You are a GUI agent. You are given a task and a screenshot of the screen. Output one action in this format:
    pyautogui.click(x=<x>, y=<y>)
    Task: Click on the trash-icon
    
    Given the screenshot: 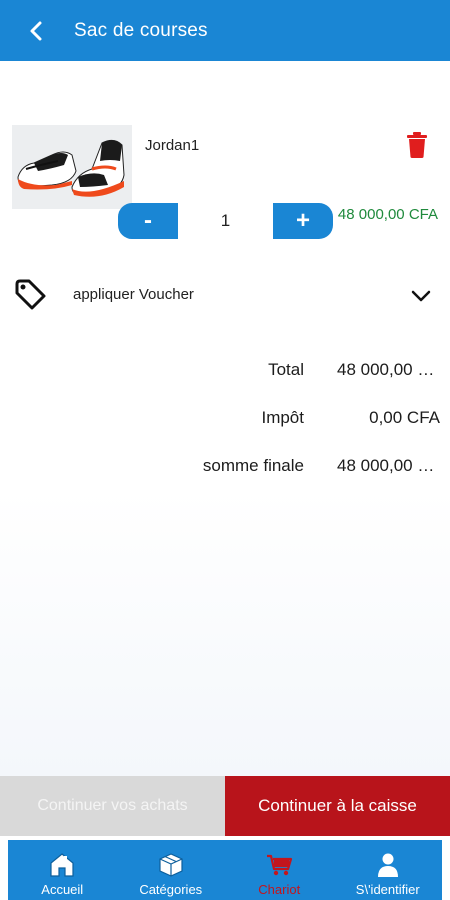 What is the action you would take?
    pyautogui.click(x=417, y=145)
    